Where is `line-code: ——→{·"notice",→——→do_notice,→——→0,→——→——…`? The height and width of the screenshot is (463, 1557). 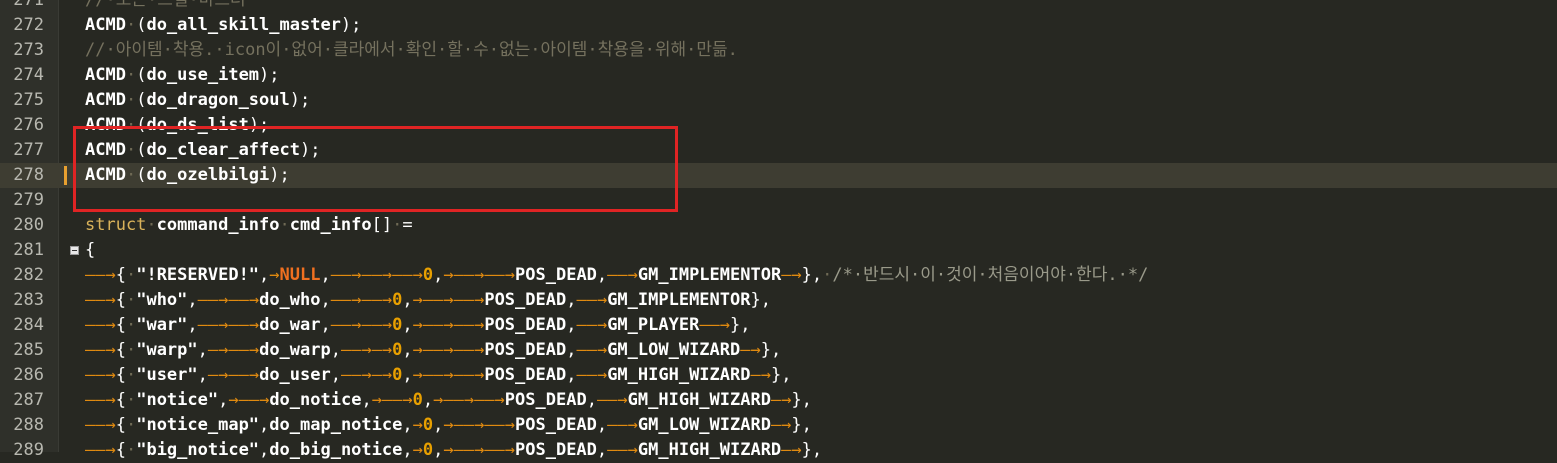 line-code: ——→{·"notice",→——→do_notice,→——→0,→——→——… is located at coordinates (448, 400).